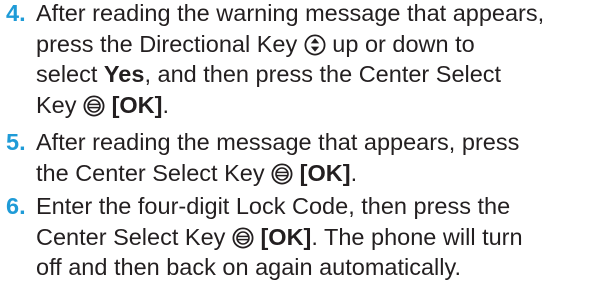 The image size is (590, 284). Describe the element at coordinates (315, 45) in the screenshot. I see `directional-key-icon` at that location.